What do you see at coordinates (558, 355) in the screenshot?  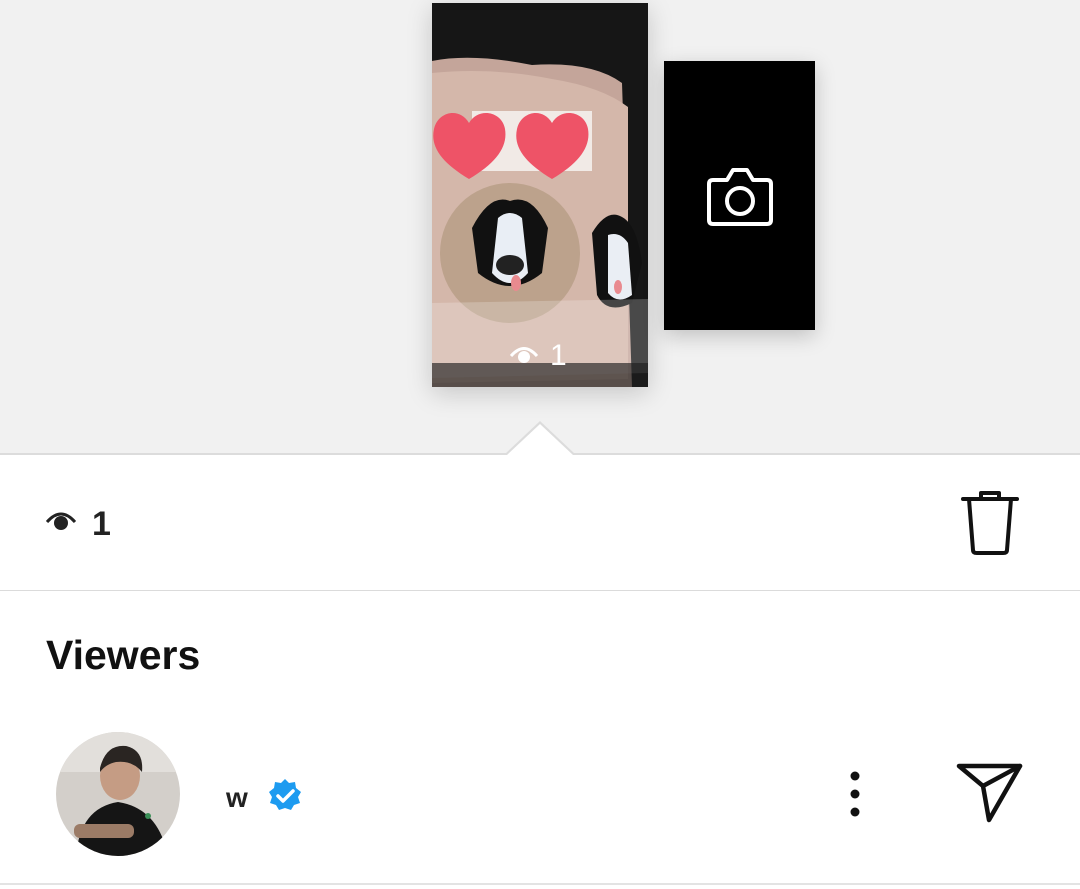 I see `thumbnail-view-count: 1` at bounding box center [558, 355].